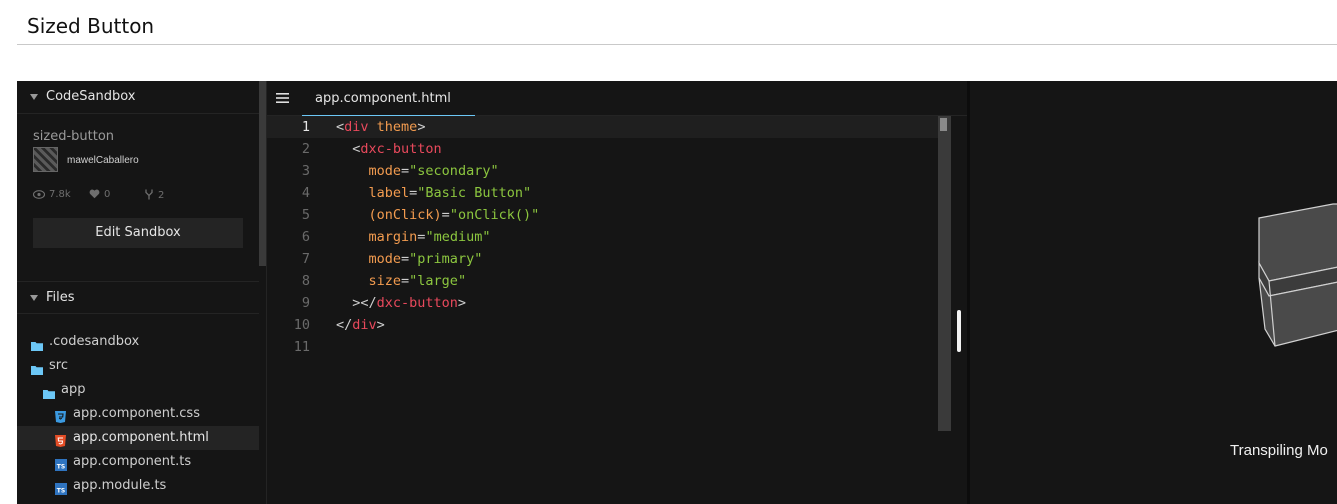  I want to click on files-section-header: Files, so click(138, 297).